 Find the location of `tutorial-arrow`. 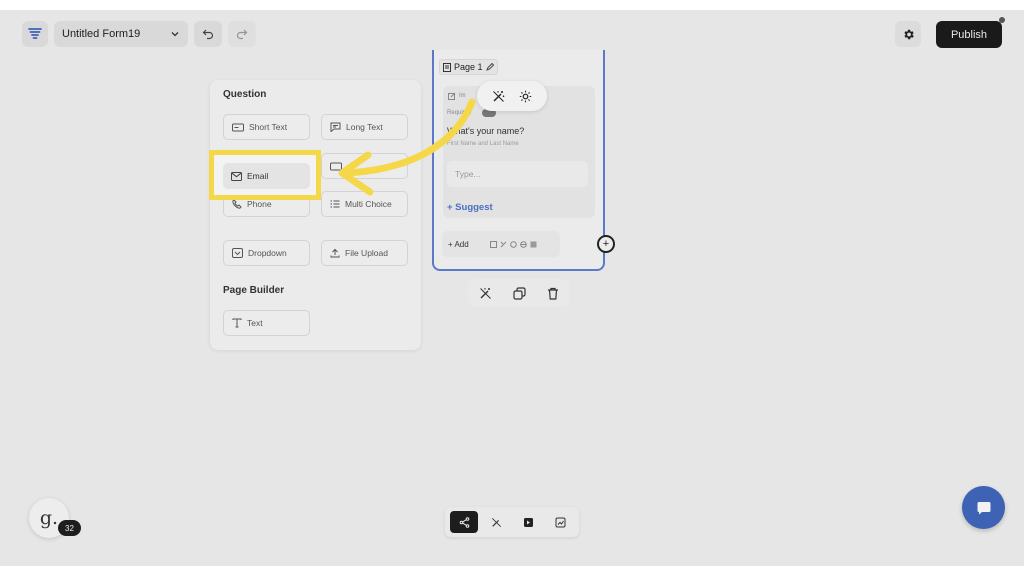

tutorial-arrow is located at coordinates (407, 147).